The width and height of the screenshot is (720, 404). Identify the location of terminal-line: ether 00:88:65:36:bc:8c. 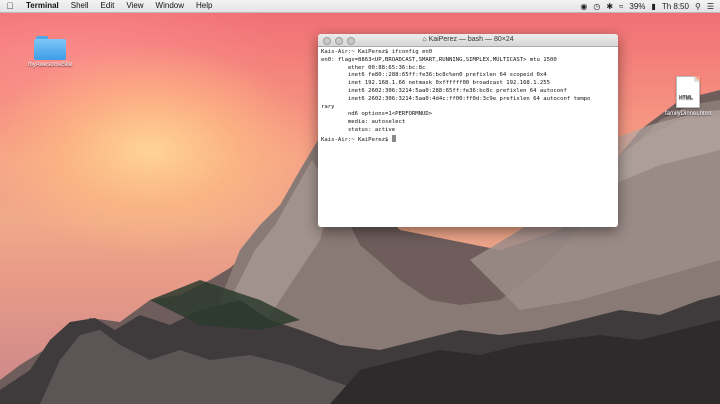
(373, 67).